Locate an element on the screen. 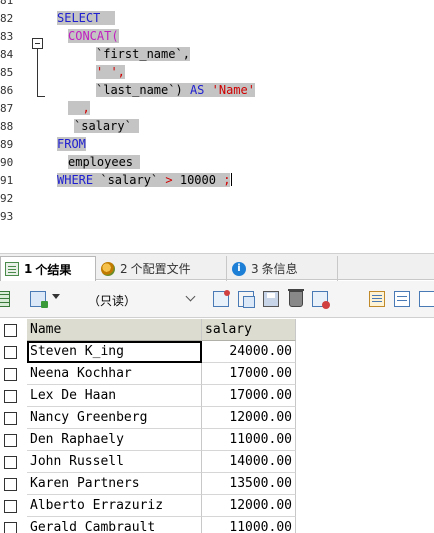 Image resolution: width=434 pixels, height=533 pixels. code-semicolon: ; is located at coordinates (227, 180).